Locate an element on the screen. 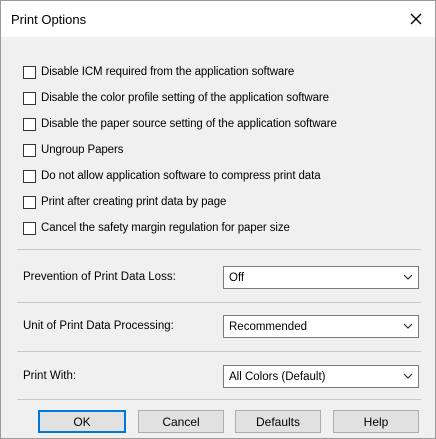 This screenshot has width=436, height=439. option-ungroup-papers: Ungroup Papers is located at coordinates (73, 150).